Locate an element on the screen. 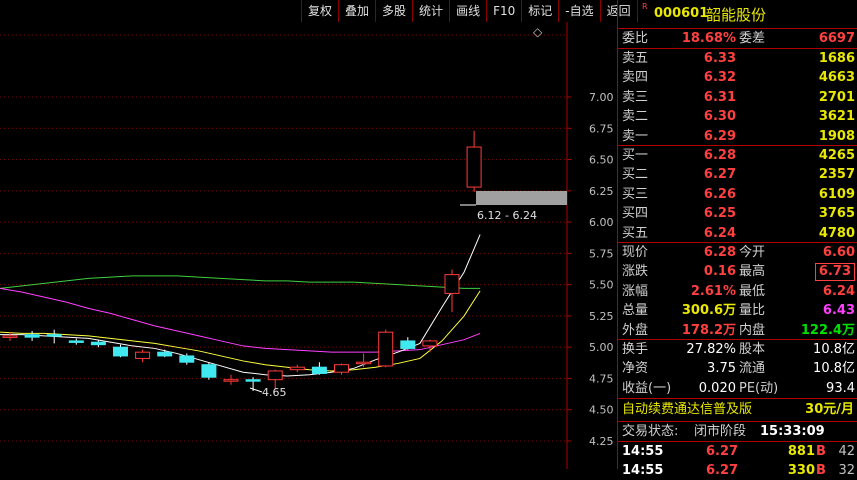  ask-row: 卖五 6.33 1686 is located at coordinates (737, 58).